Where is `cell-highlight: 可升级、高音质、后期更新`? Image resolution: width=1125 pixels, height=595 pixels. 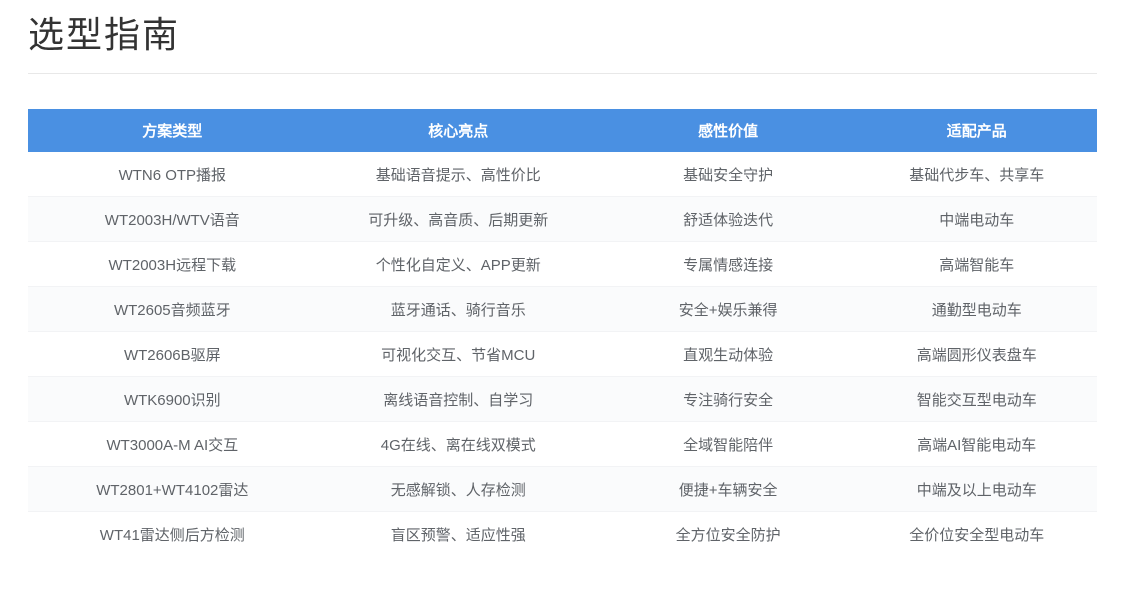 cell-highlight: 可升级、高音质、后期更新 is located at coordinates (458, 219).